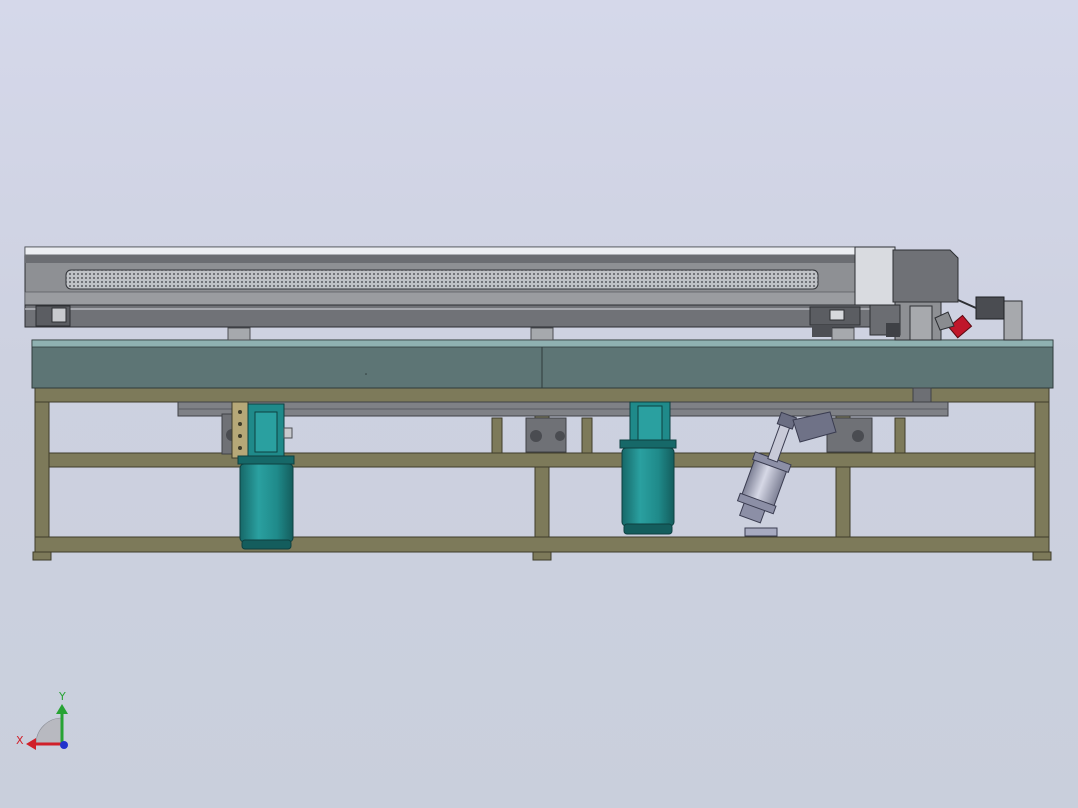 This screenshot has height=808, width=1078. I want to click on orientation-triad: Y X, so click(42, 720).